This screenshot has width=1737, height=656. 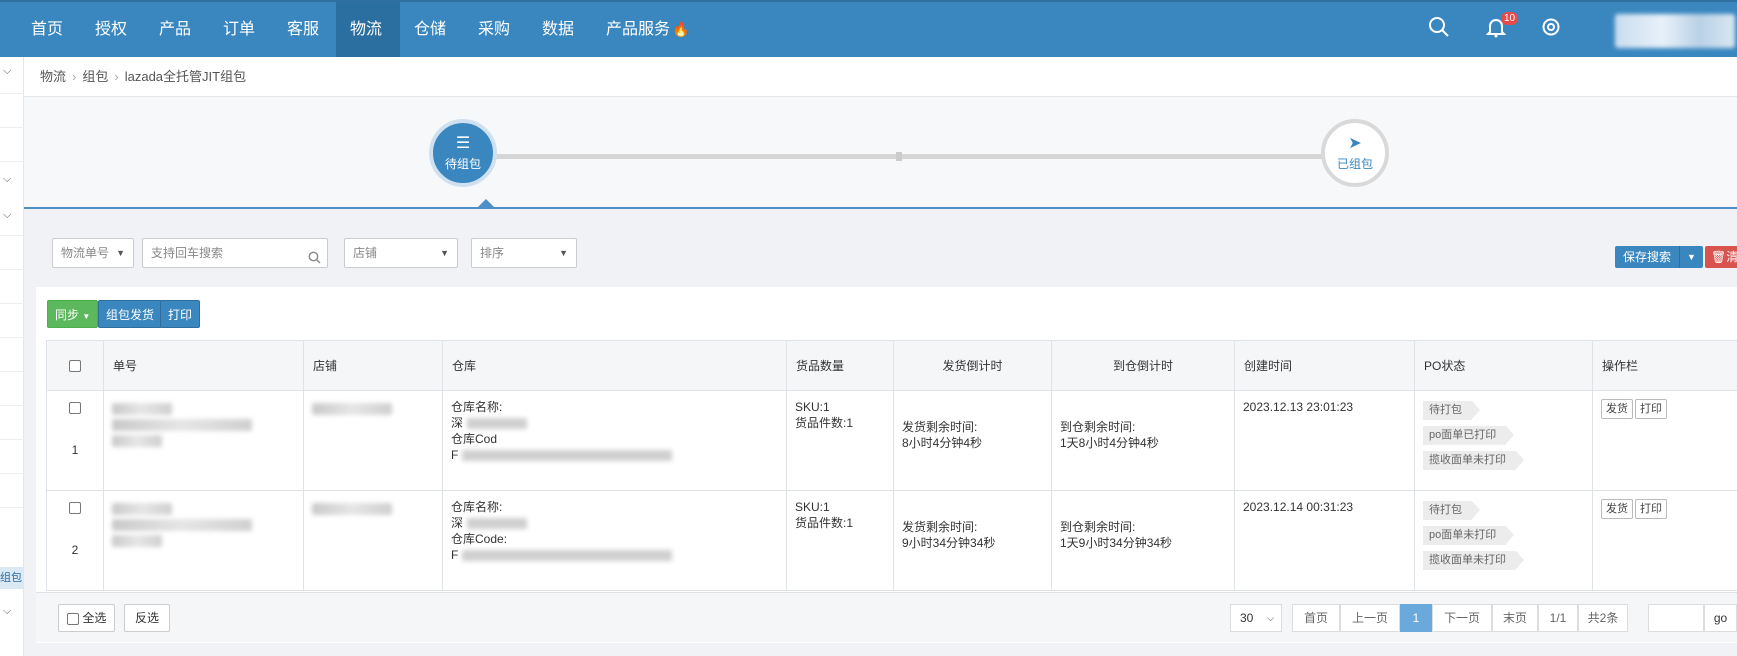 I want to click on pack-ship-button: 组包发货, so click(x=130, y=314).